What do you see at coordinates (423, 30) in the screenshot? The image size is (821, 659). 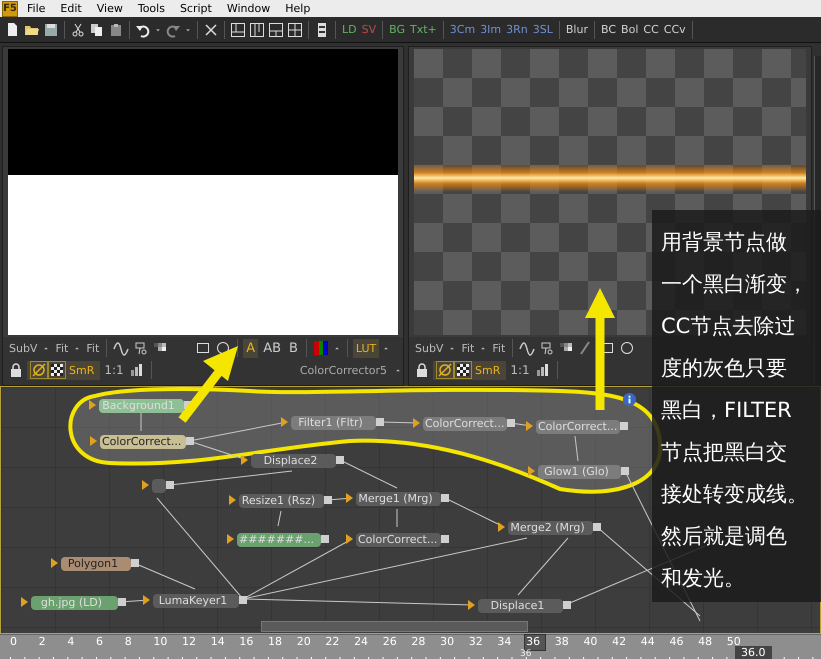 I see `tool-button: Txt+` at bounding box center [423, 30].